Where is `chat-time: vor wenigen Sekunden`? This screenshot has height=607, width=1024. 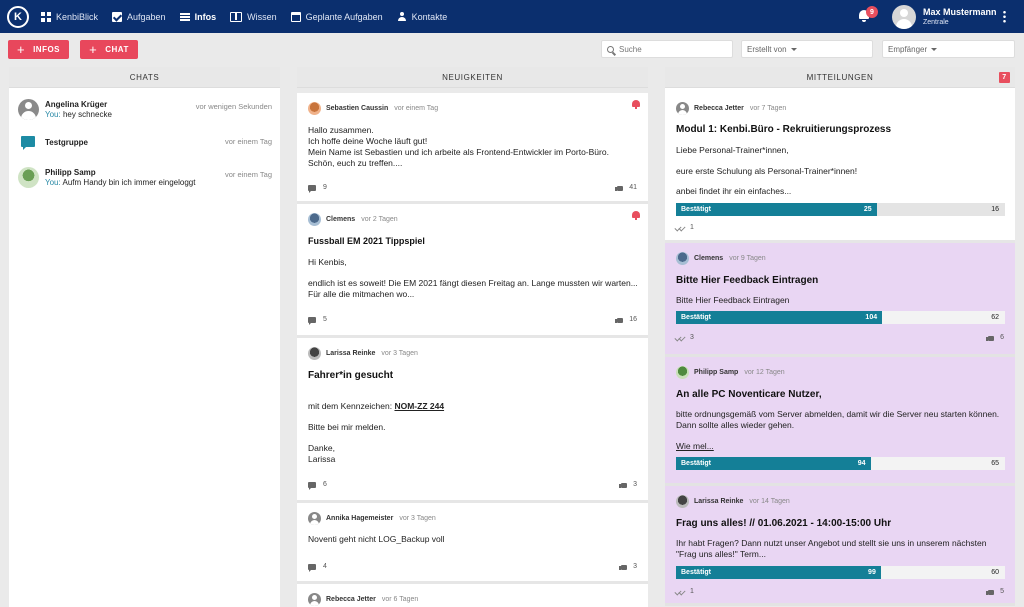 chat-time: vor wenigen Sekunden is located at coordinates (233, 106).